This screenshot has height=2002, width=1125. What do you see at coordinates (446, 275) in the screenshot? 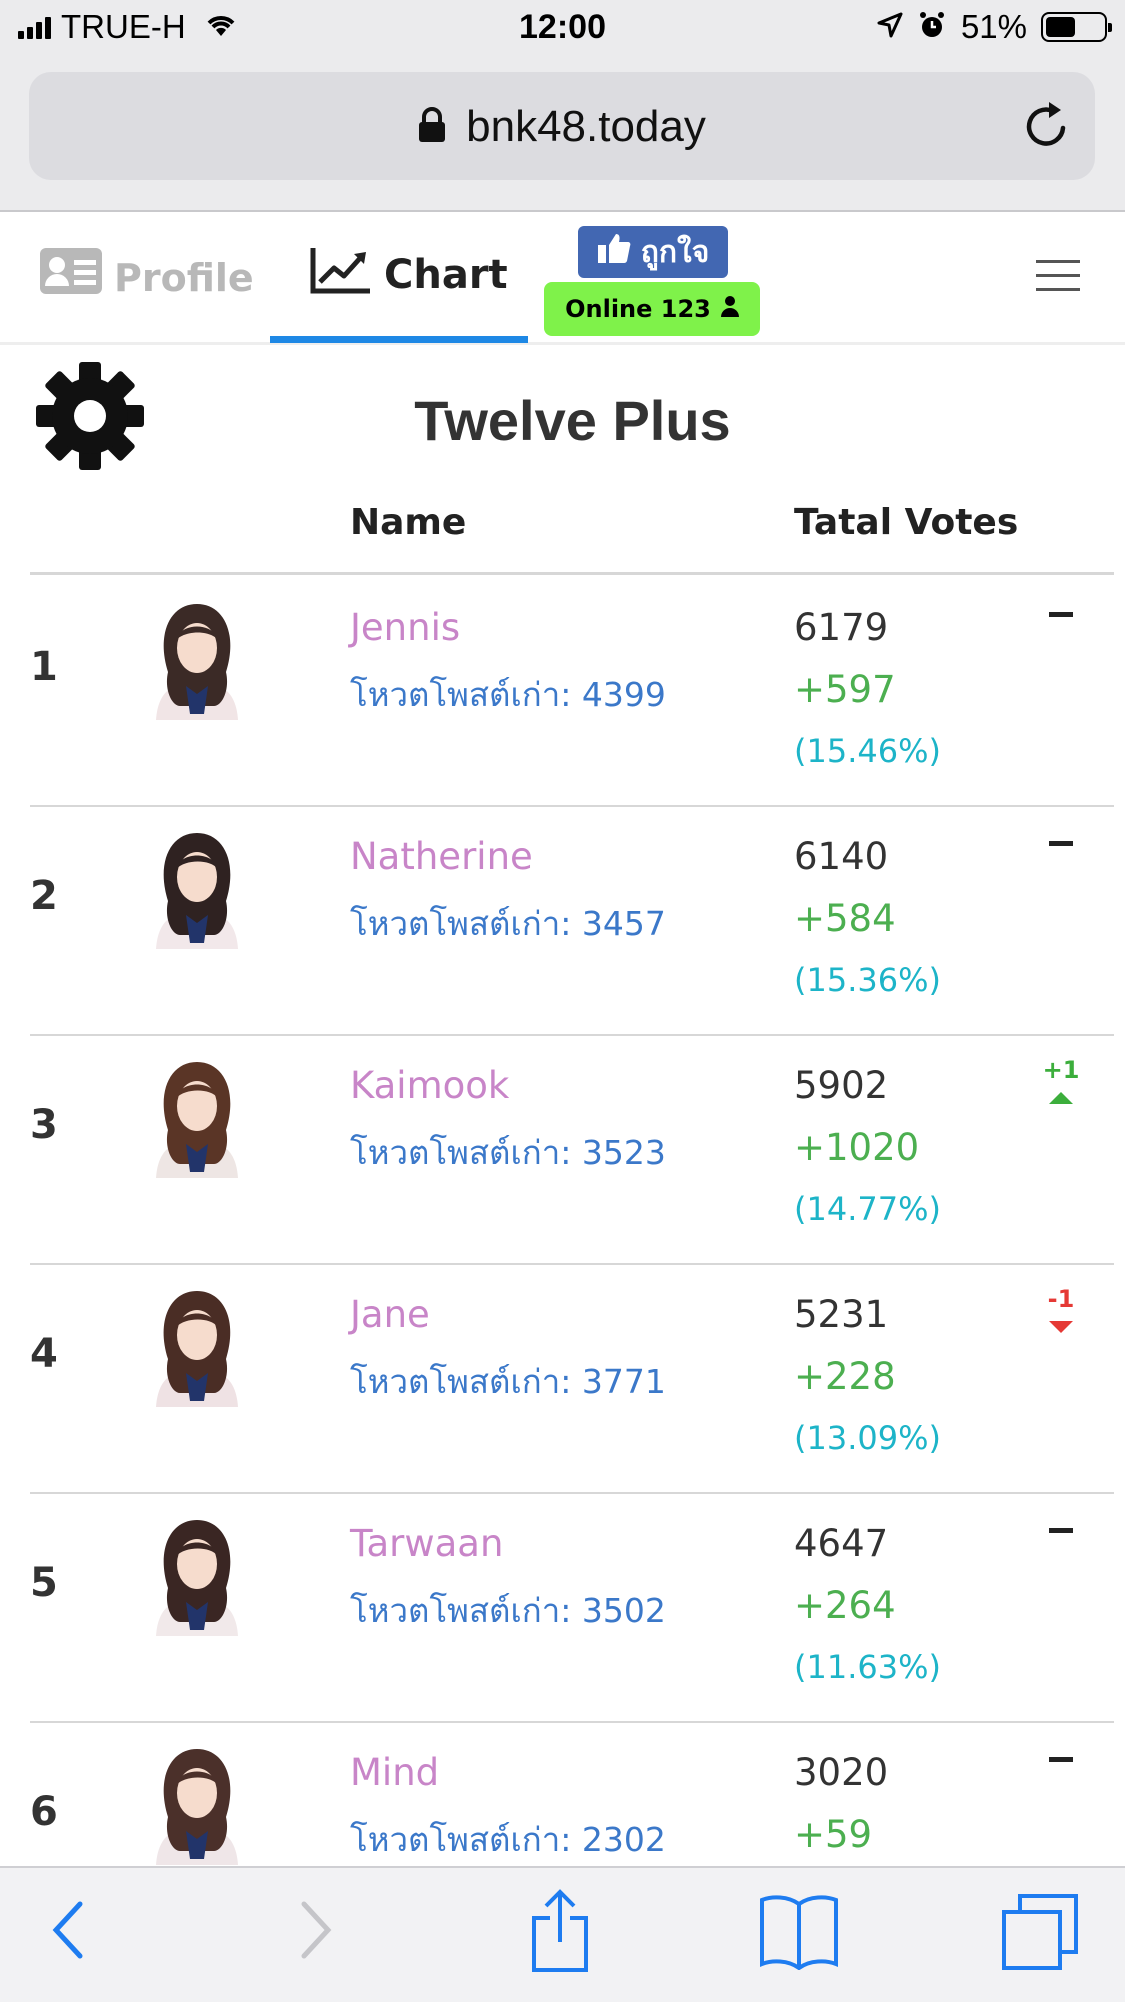
I see `nav-chart-label: Chart` at bounding box center [446, 275].